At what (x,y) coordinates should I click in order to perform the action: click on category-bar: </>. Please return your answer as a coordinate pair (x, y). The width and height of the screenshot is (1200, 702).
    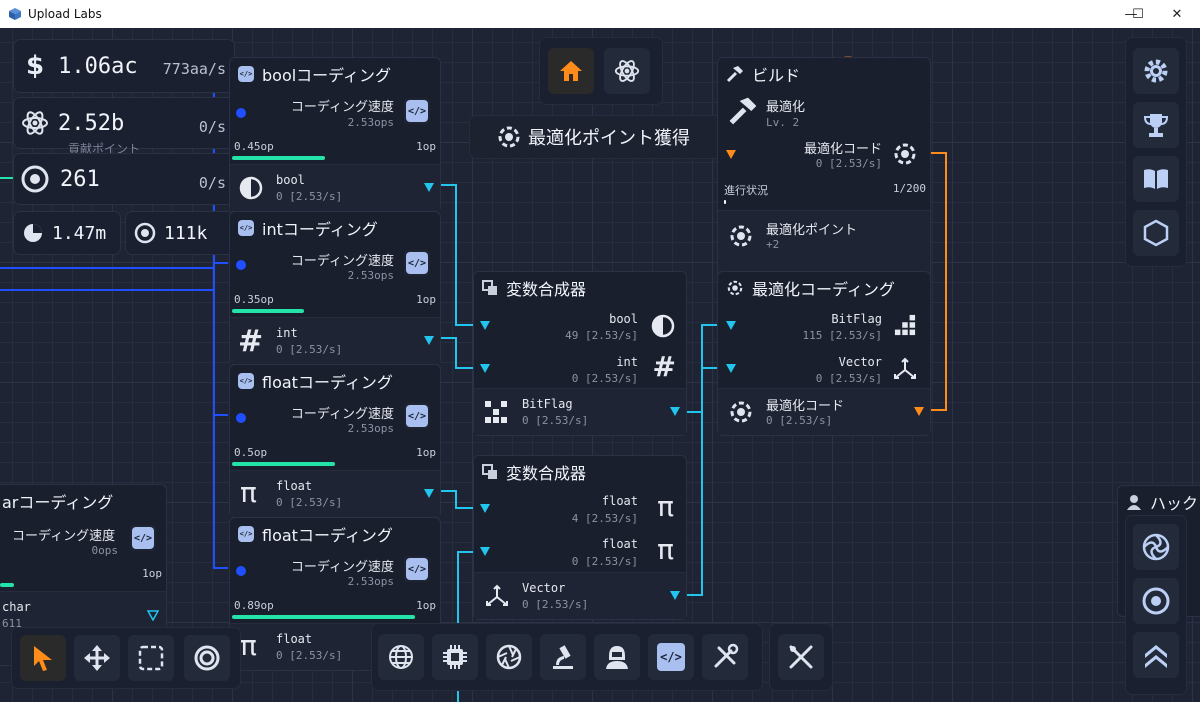
    Looking at the image, I should click on (567, 657).